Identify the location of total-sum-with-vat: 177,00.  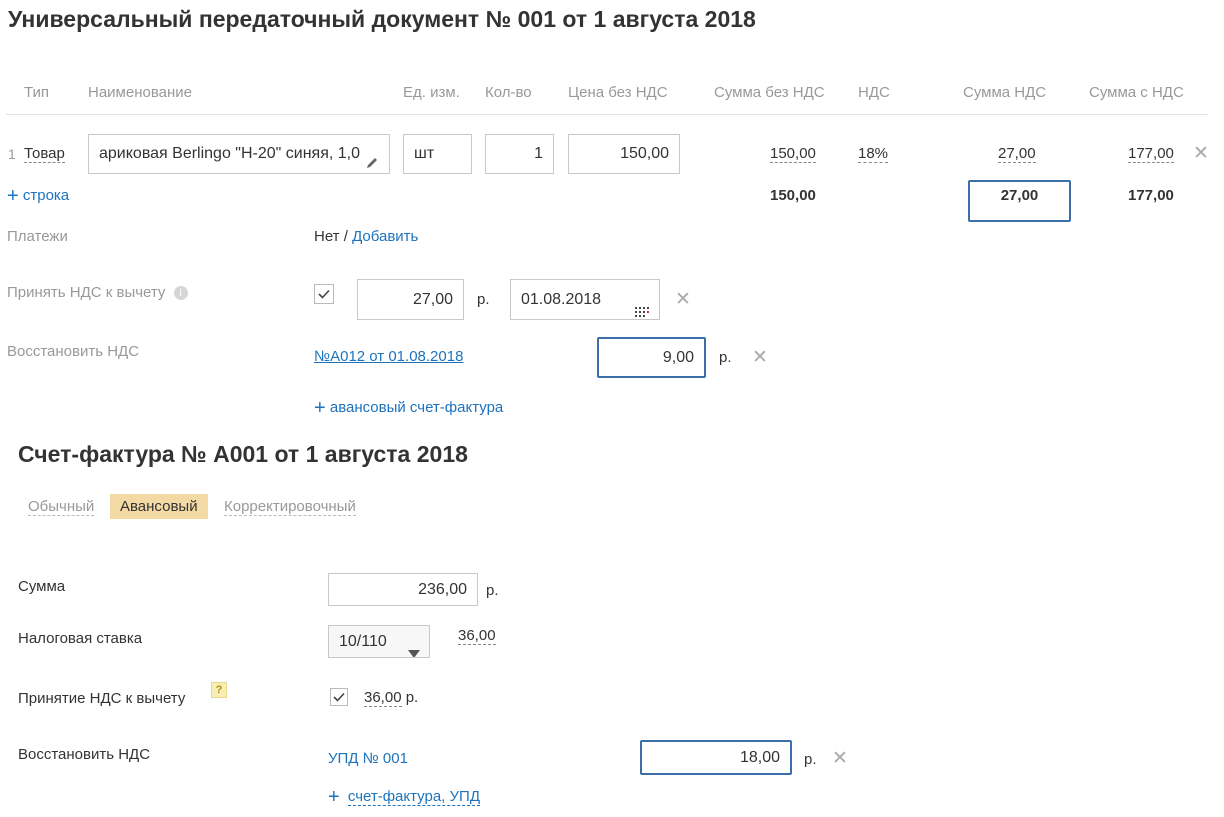
(1151, 195).